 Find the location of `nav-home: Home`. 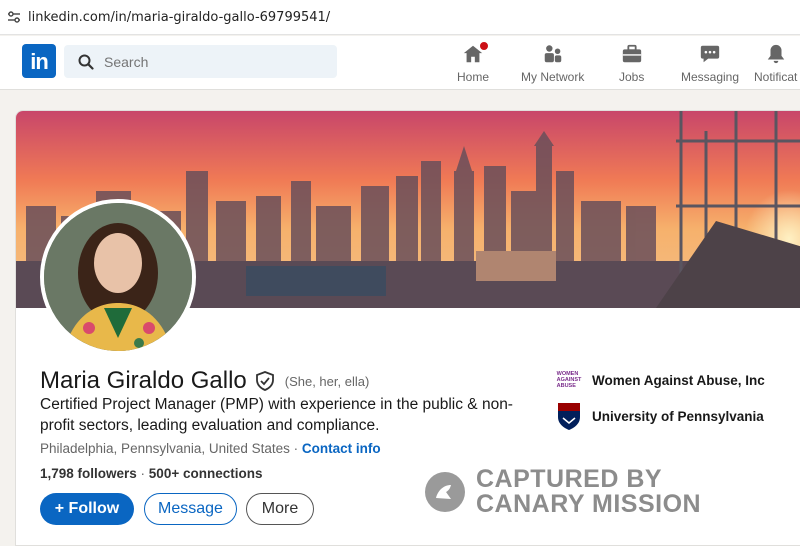

nav-home: Home is located at coordinates (473, 62).